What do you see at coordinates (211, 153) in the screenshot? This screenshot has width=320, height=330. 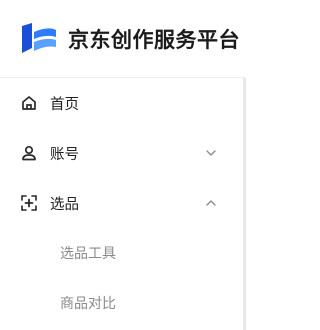 I see `chevron-down-icon` at bounding box center [211, 153].